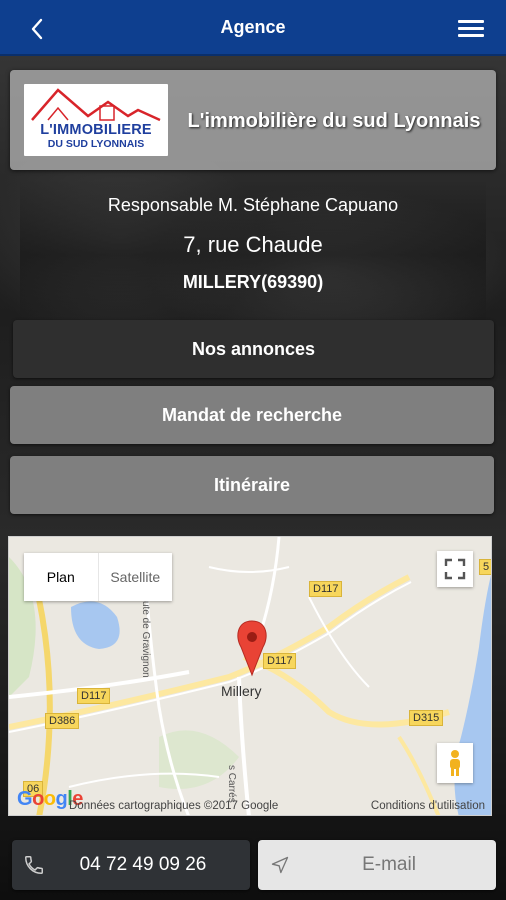  I want to click on agency-manager: Responsable M. Stéphane Capuano, so click(253, 205).